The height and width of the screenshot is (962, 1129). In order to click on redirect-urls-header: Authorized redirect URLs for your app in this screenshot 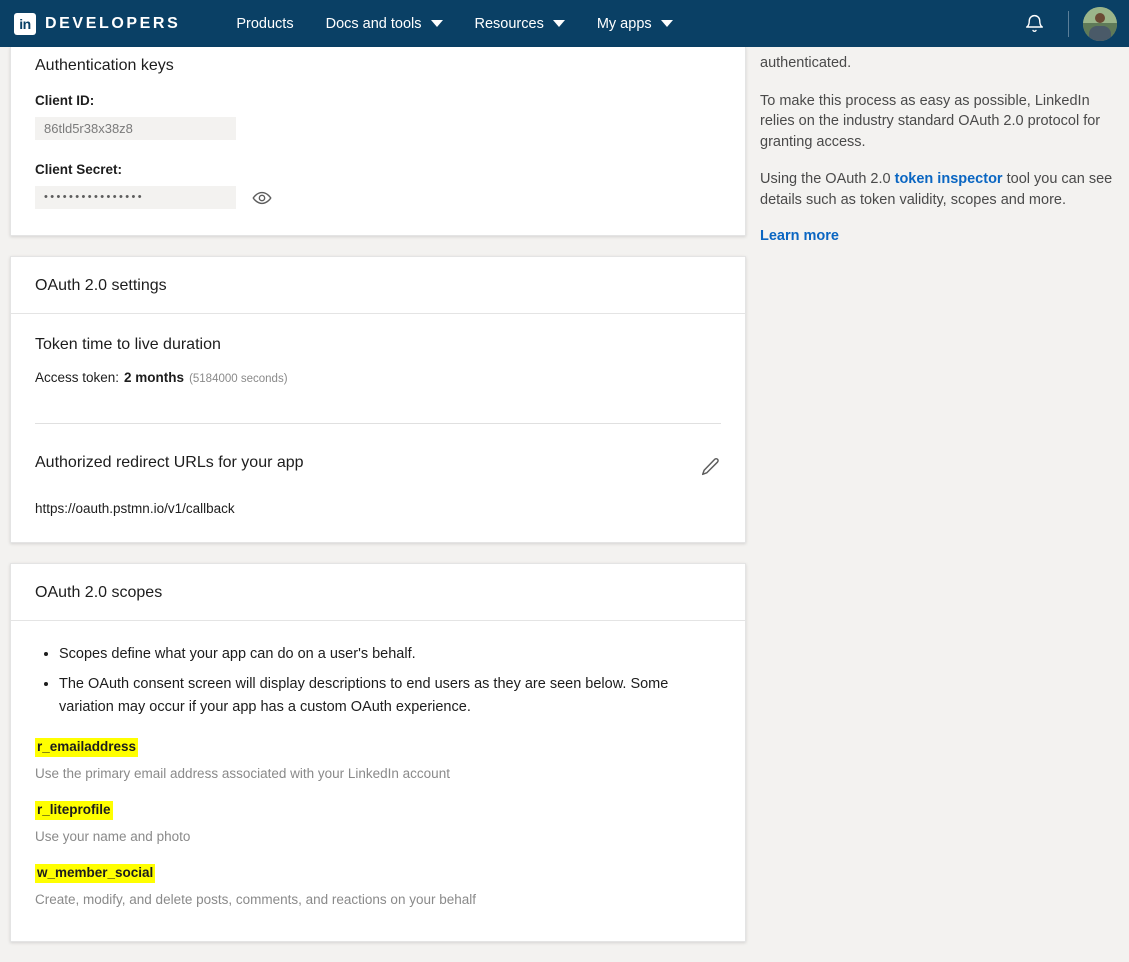, I will do `click(378, 468)`.